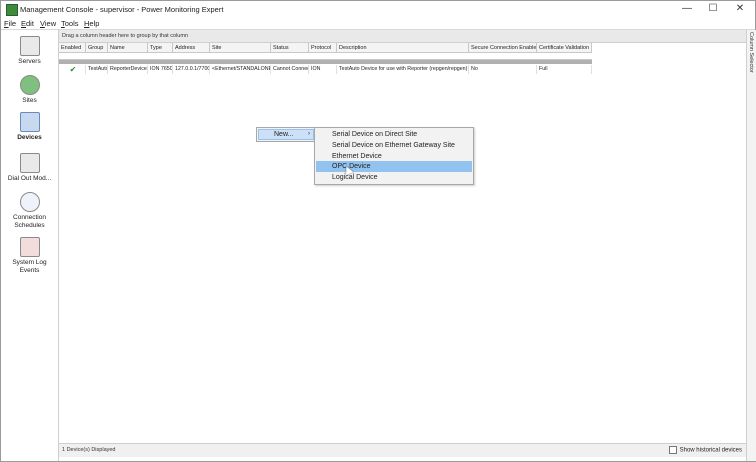 The width and height of the screenshot is (756, 462). I want to click on submenu-serial-direct: Serial Device on Direct Site, so click(394, 134).